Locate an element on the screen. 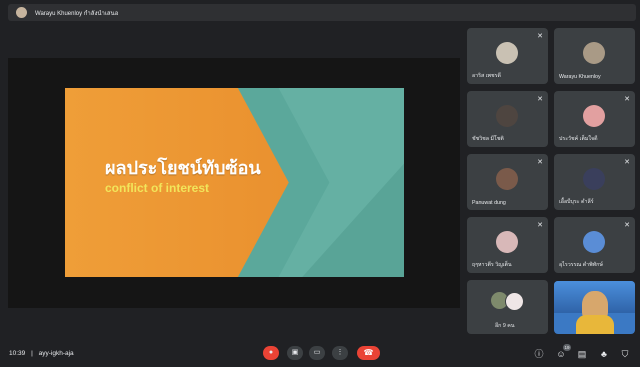 Image resolution: width=640 pixels, height=367 pixels. more-participants-tile: อีก 9 คน is located at coordinates (507, 307).